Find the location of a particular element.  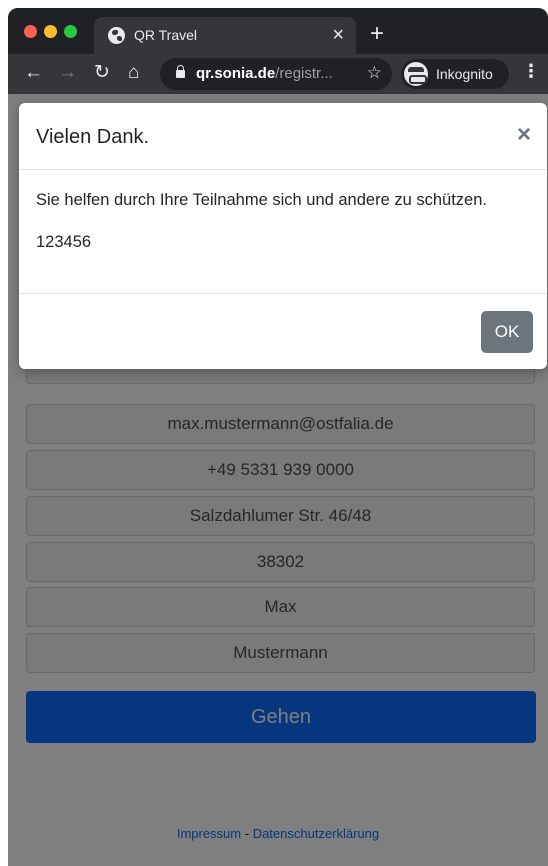

bookmark-star-icon: ☆ is located at coordinates (374, 73).